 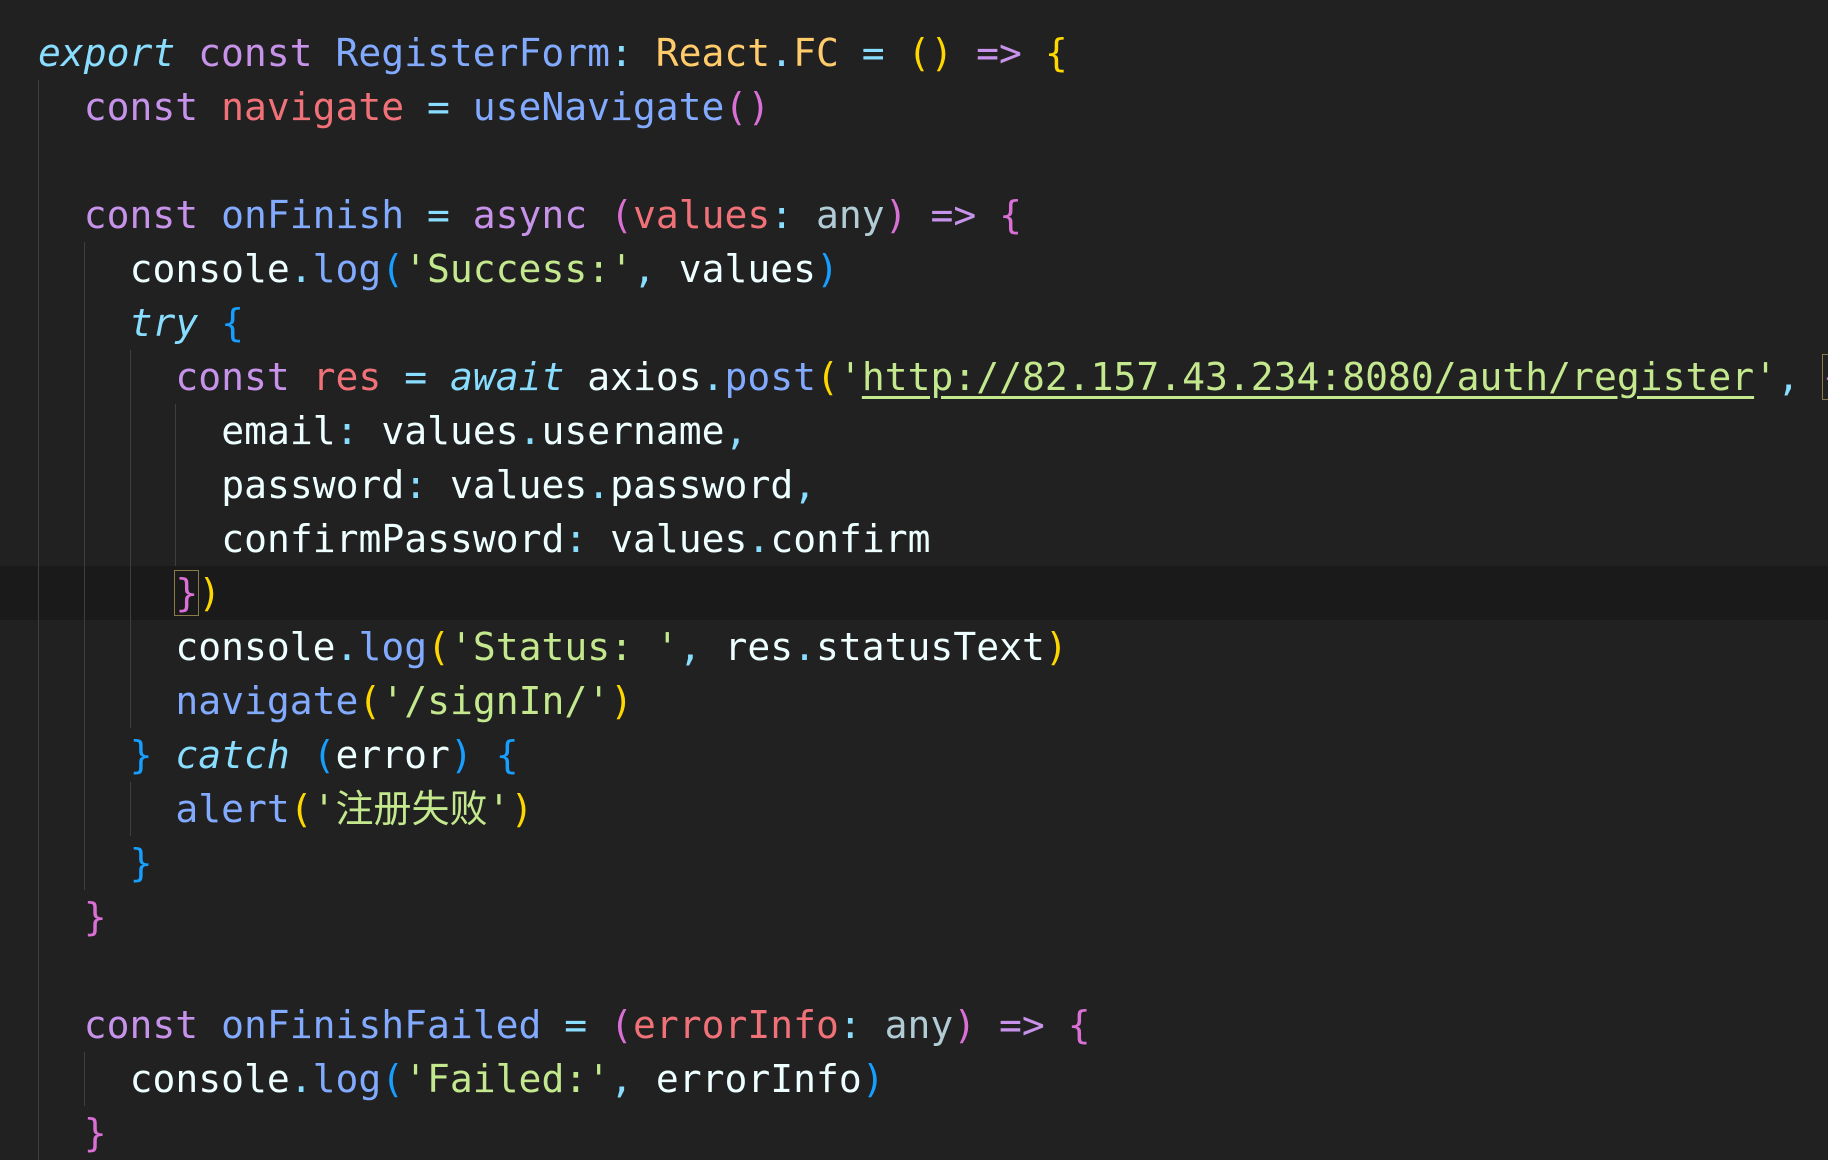 I want to click on code-token: email, so click(x=278, y=431).